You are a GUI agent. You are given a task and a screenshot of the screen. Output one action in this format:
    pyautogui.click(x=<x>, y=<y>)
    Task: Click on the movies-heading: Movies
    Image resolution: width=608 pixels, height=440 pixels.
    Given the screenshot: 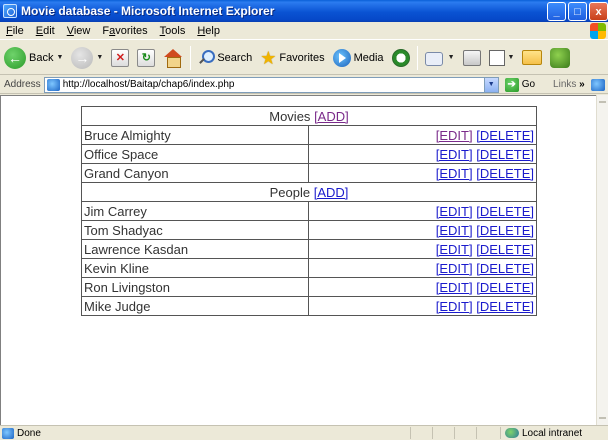 What is the action you would take?
    pyautogui.click(x=290, y=116)
    